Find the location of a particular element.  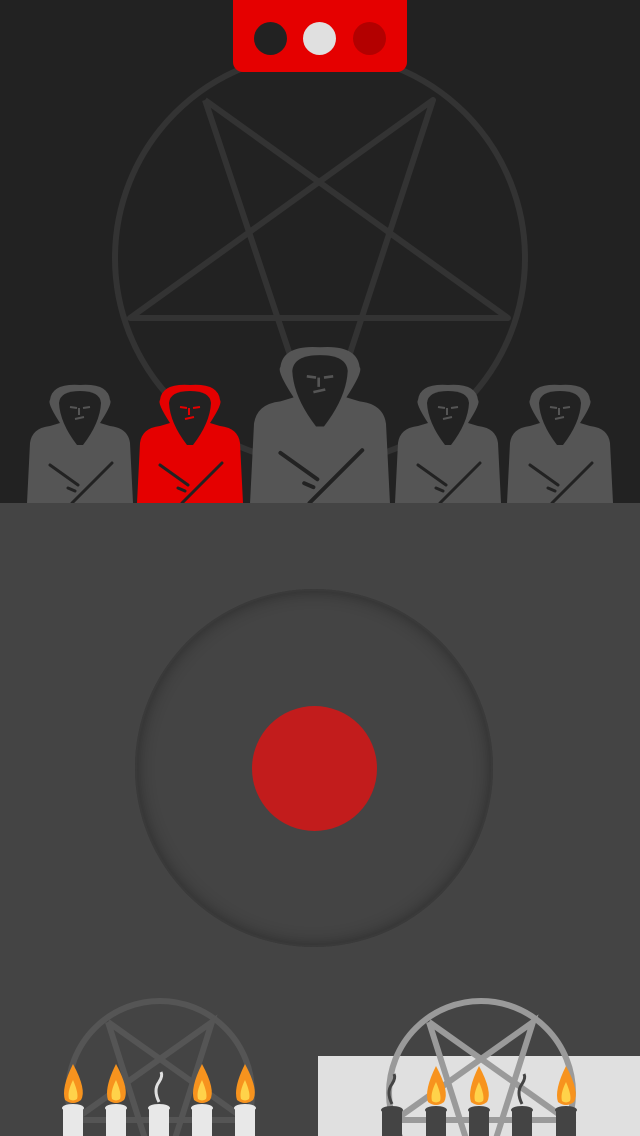

light-panel is located at coordinates (479, 1096).